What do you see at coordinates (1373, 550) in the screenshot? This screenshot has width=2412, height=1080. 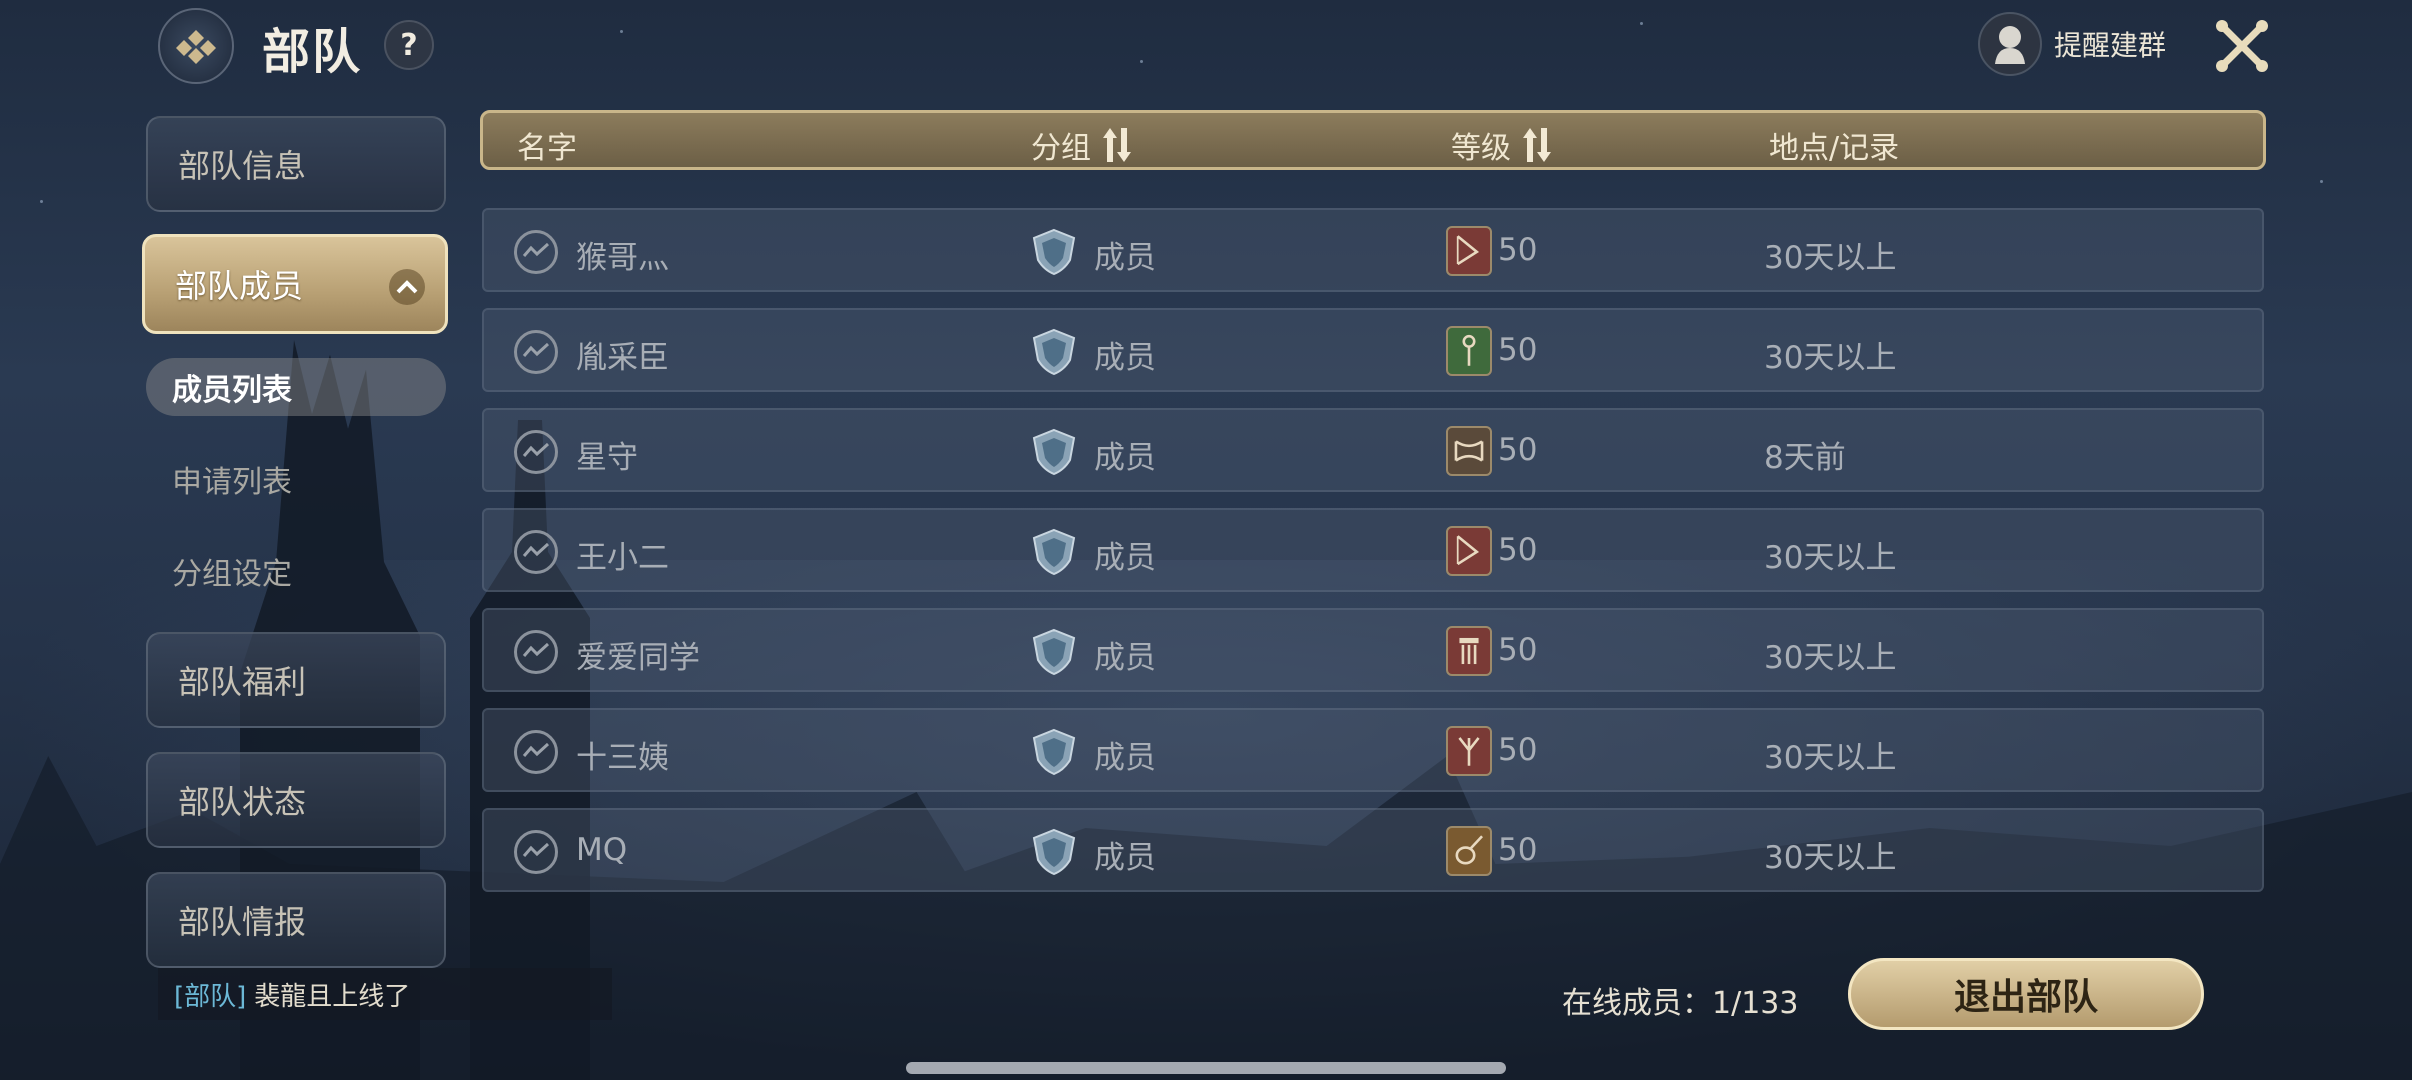 I see `table-row: 王小二 成员 50 30天以上` at bounding box center [1373, 550].